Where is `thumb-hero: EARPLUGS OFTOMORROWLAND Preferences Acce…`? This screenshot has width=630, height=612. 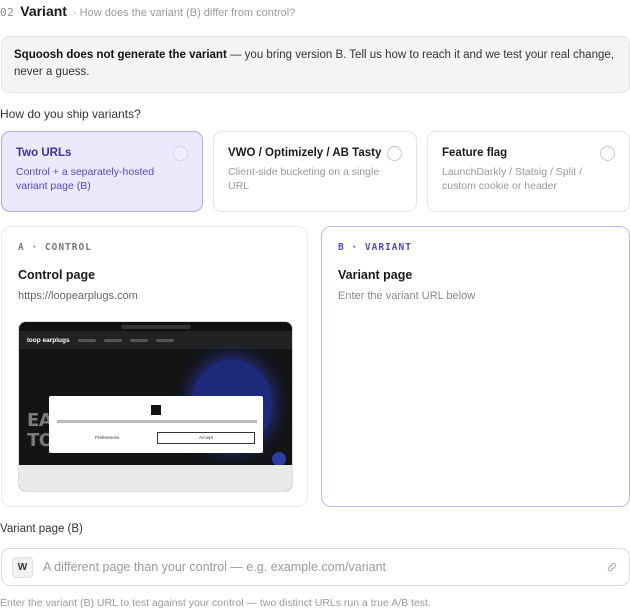 thumb-hero: EARPLUGS OFTOMORROWLAND Preferences Acce… is located at coordinates (155, 408).